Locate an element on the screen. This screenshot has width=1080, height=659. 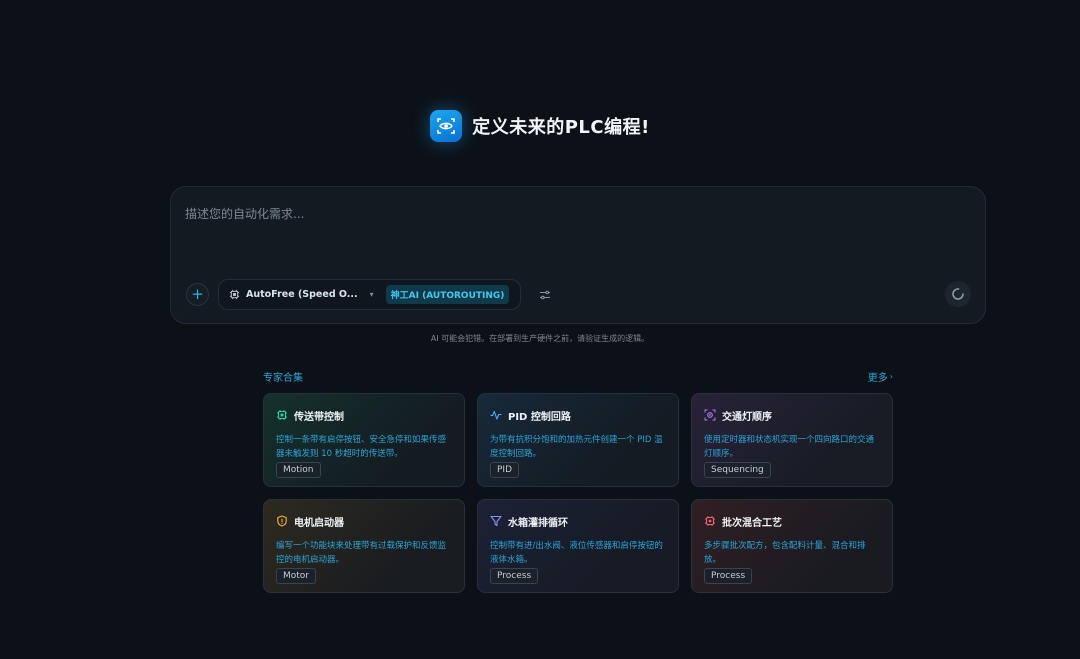
send-button is located at coordinates (958, 294).